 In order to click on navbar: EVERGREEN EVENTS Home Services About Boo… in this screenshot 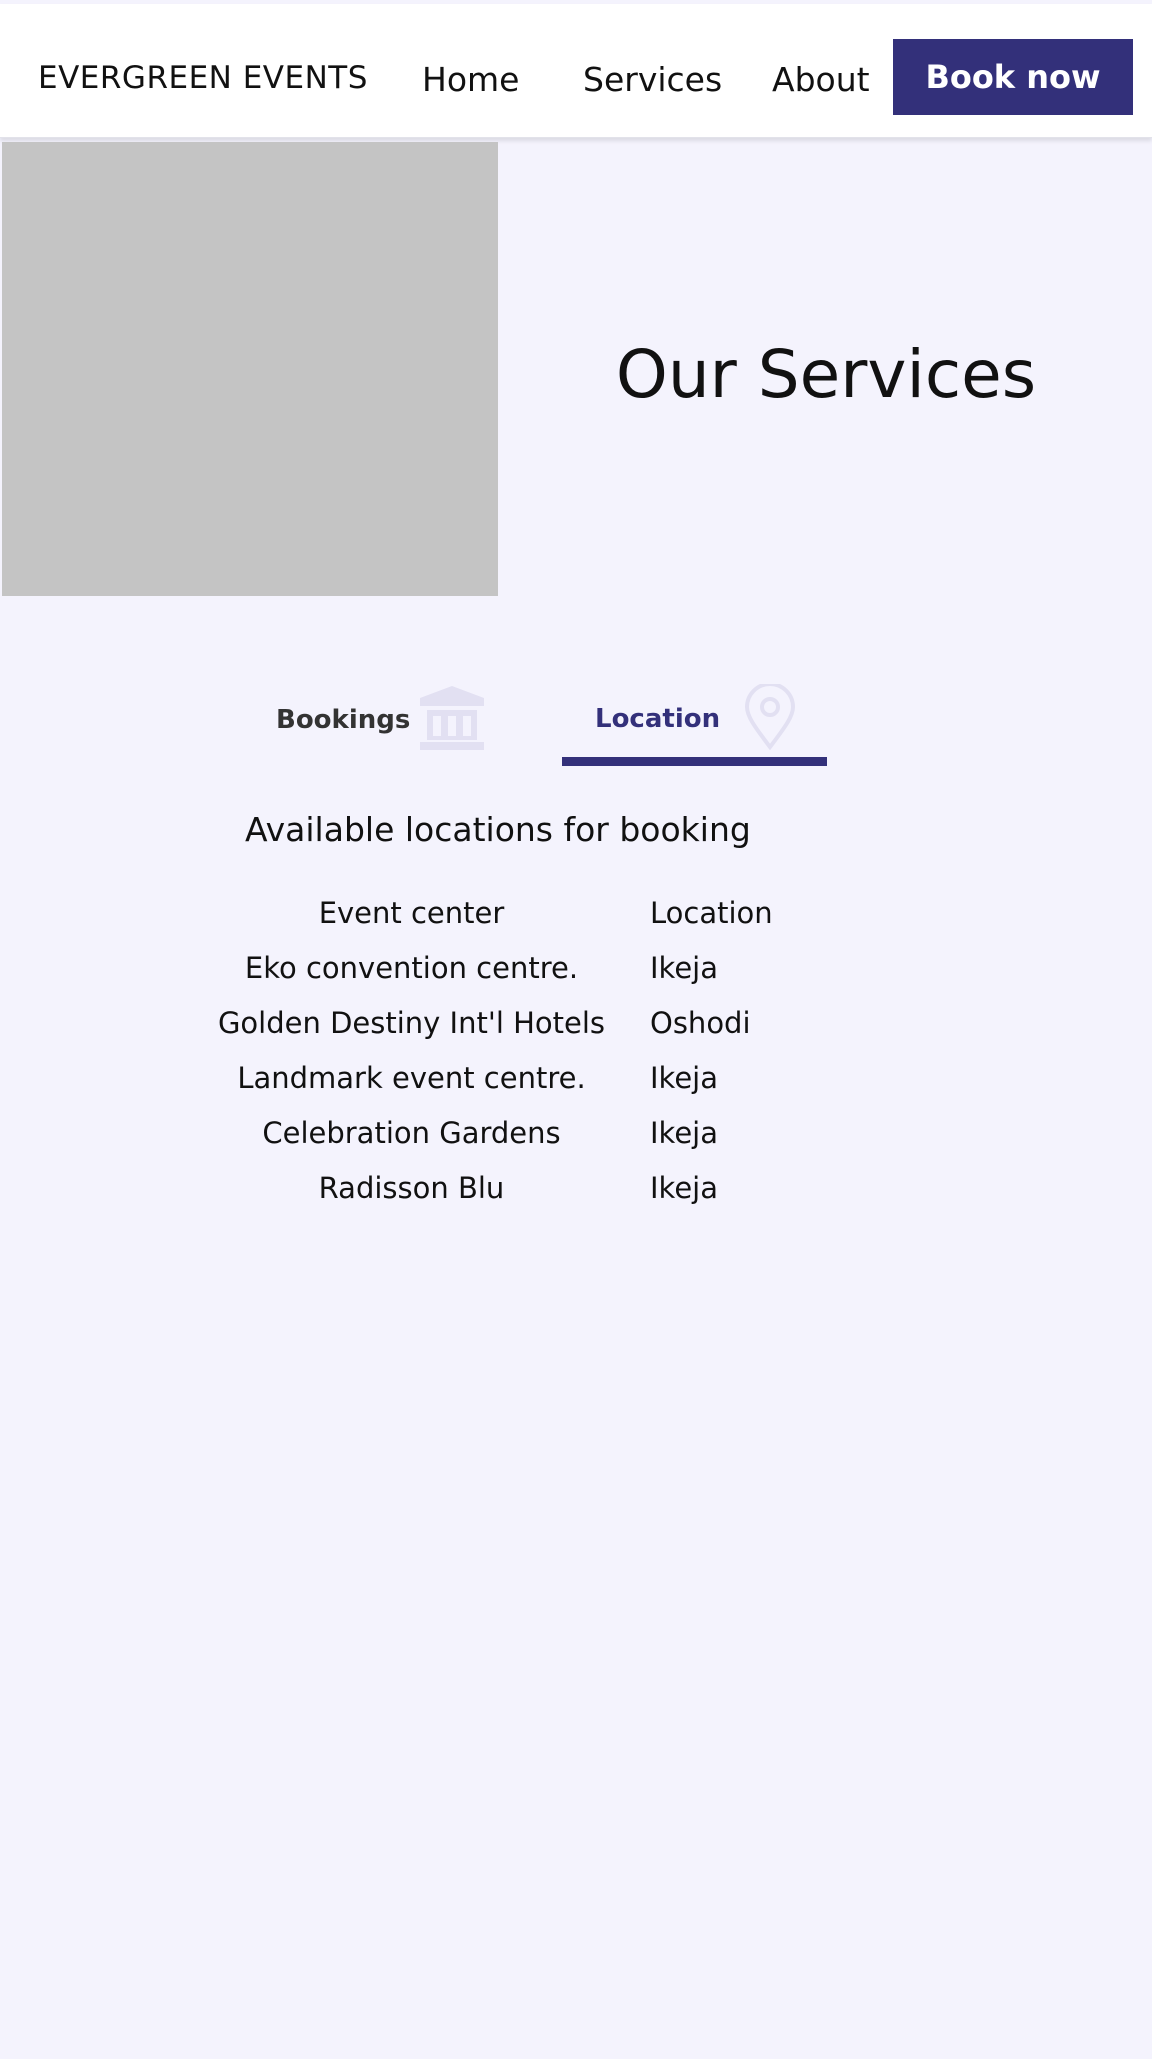, I will do `click(576, 71)`.